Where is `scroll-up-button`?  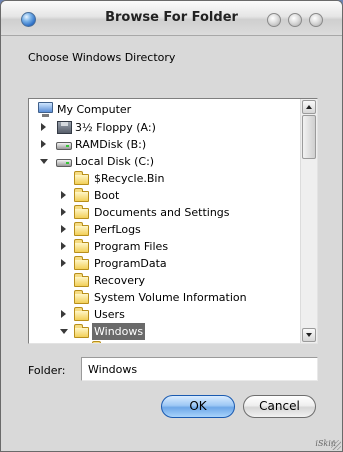 scroll-up-button is located at coordinates (309, 107).